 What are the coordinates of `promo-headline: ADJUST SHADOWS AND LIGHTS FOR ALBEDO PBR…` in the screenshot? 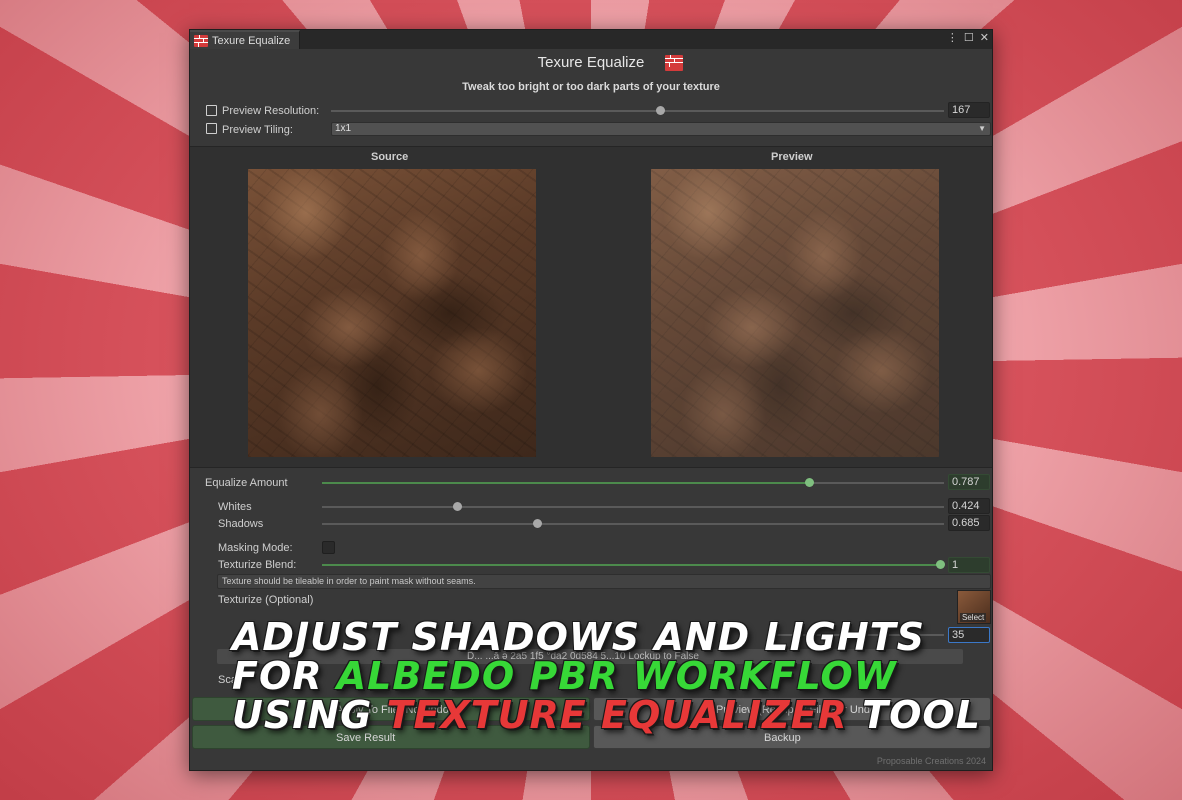 It's located at (606, 676).